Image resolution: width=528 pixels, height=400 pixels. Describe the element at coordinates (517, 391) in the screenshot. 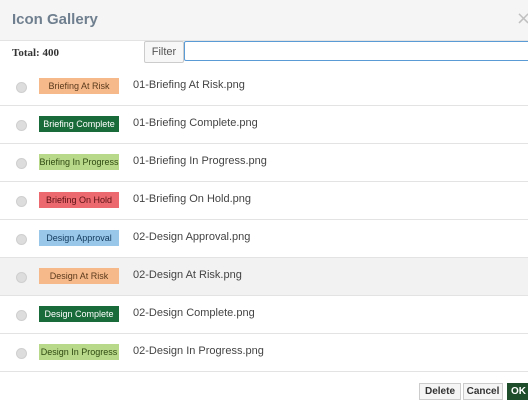

I see `ok-button: OK` at that location.